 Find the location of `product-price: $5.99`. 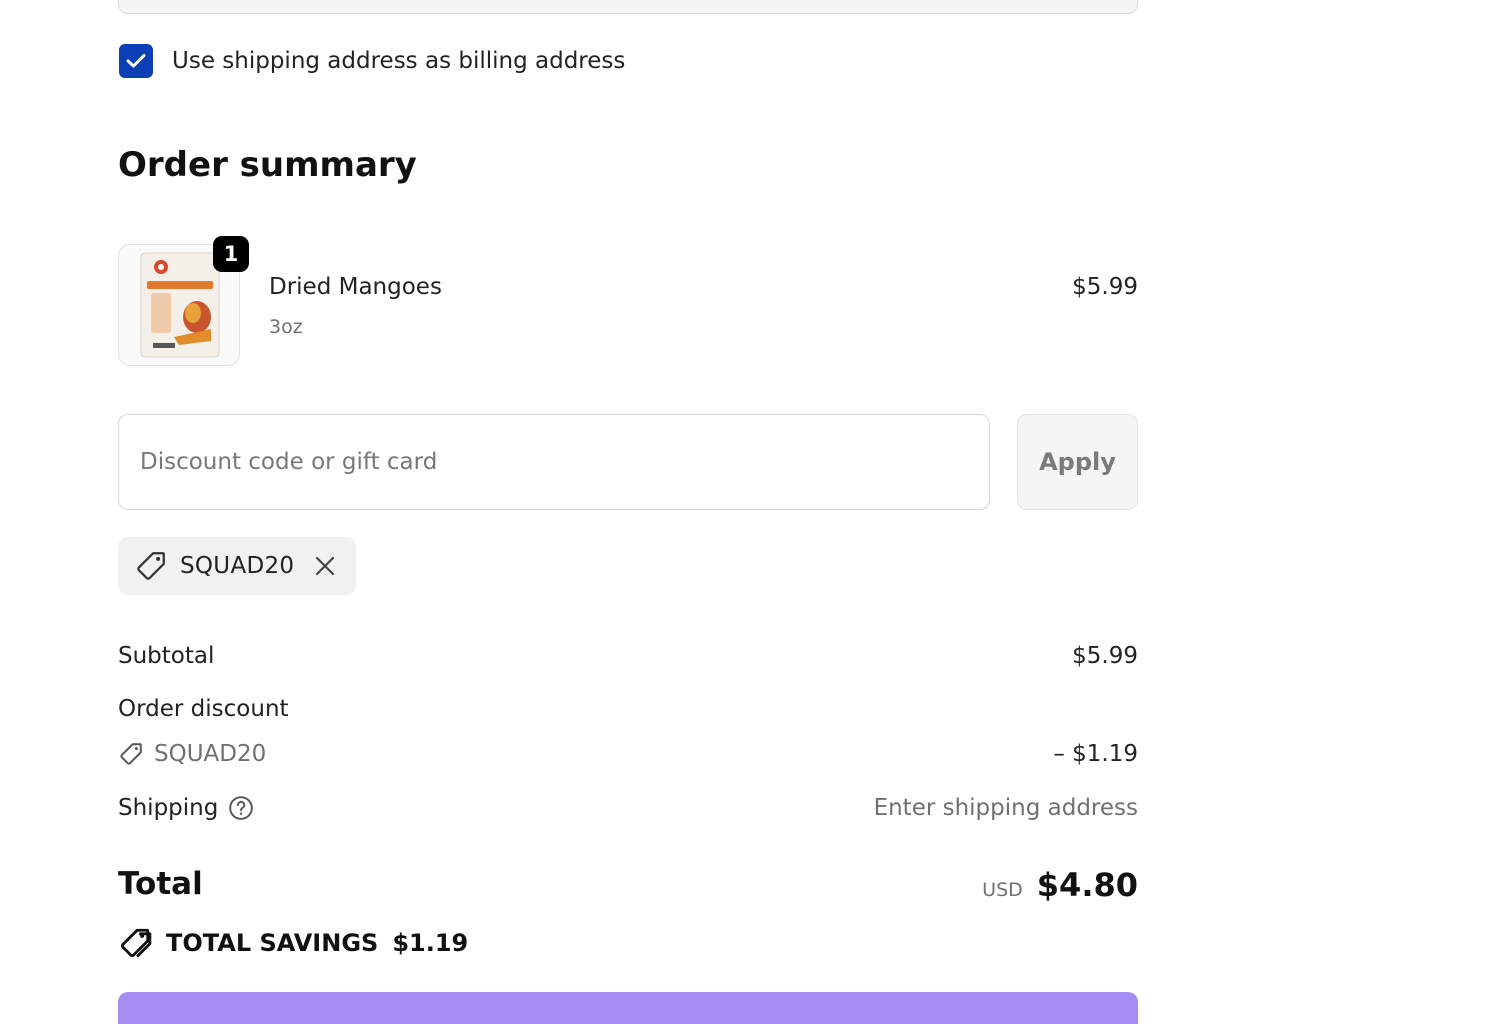

product-price: $5.99 is located at coordinates (1105, 287).